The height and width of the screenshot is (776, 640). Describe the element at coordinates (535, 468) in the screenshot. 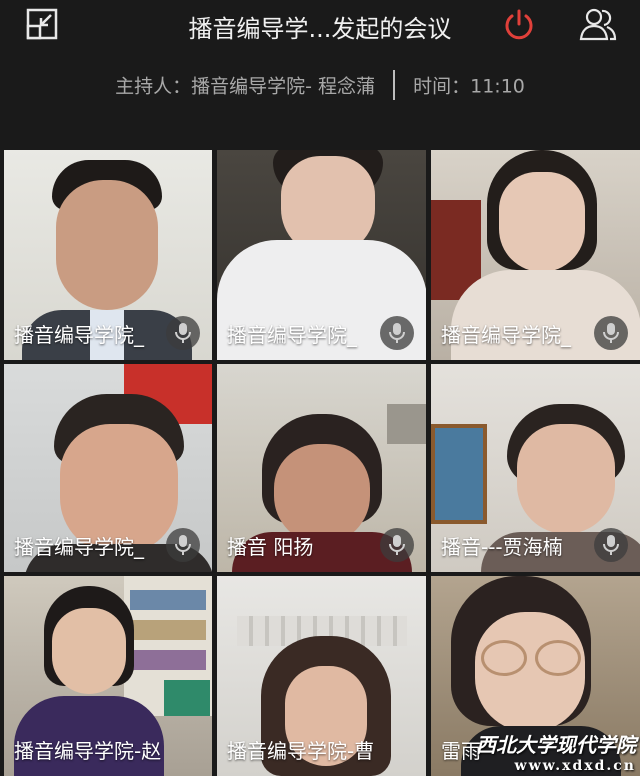

I see `participant-tile: 播音---贾海楠` at that location.